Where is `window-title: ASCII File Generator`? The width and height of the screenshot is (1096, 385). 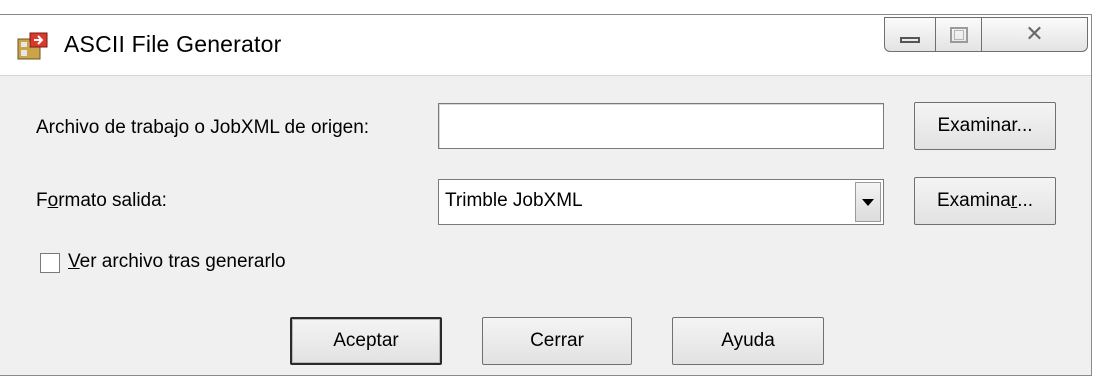 window-title: ASCII File Generator is located at coordinates (173, 44).